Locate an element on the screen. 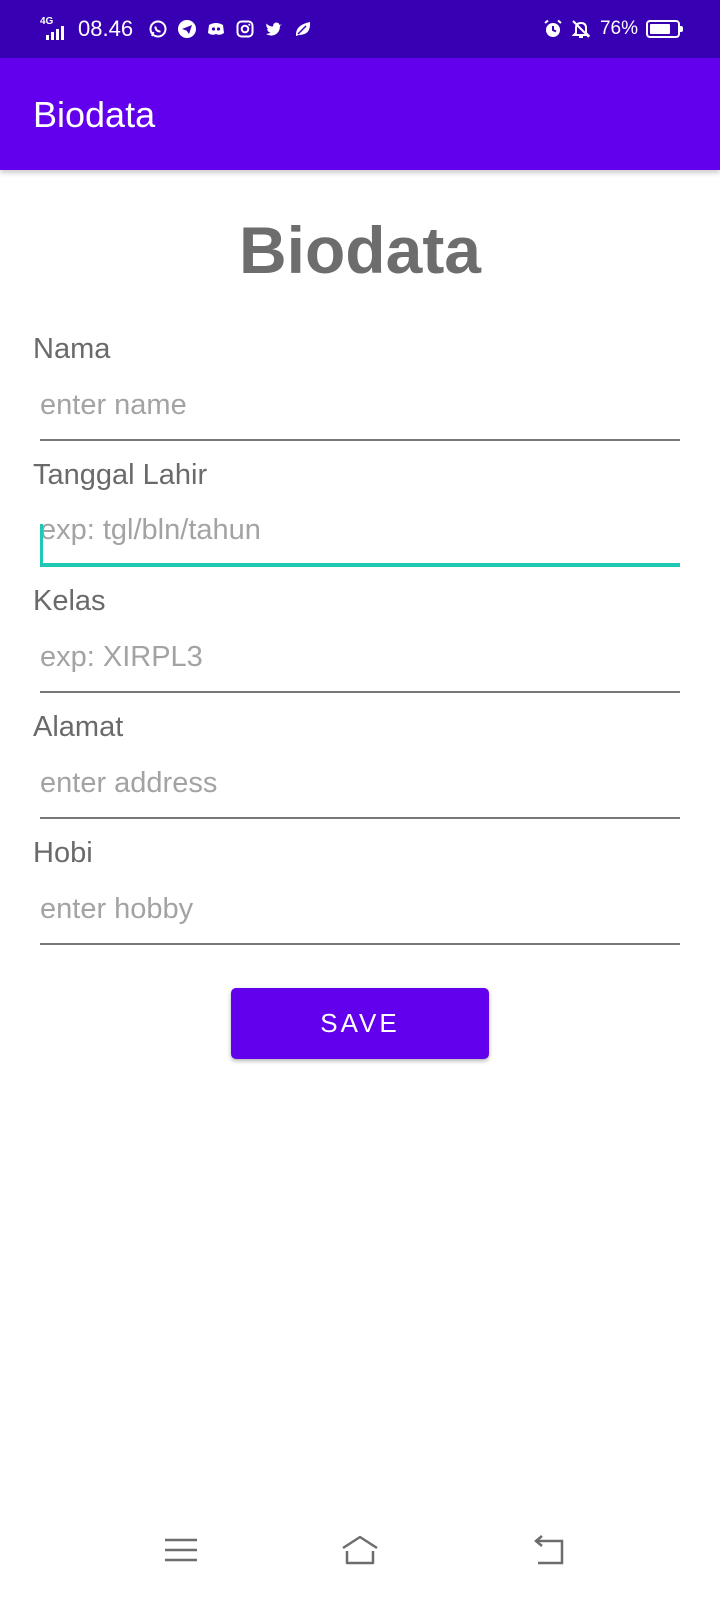 This screenshot has height=1600, width=720. network-indicator: 4G is located at coordinates (57, 29).